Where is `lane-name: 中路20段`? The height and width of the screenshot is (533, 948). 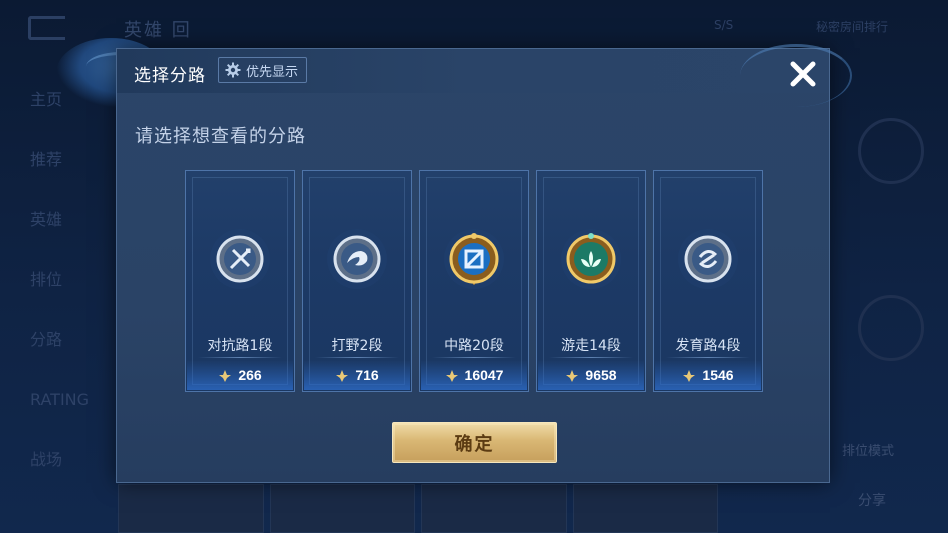
lane-name: 中路20段 is located at coordinates (474, 346).